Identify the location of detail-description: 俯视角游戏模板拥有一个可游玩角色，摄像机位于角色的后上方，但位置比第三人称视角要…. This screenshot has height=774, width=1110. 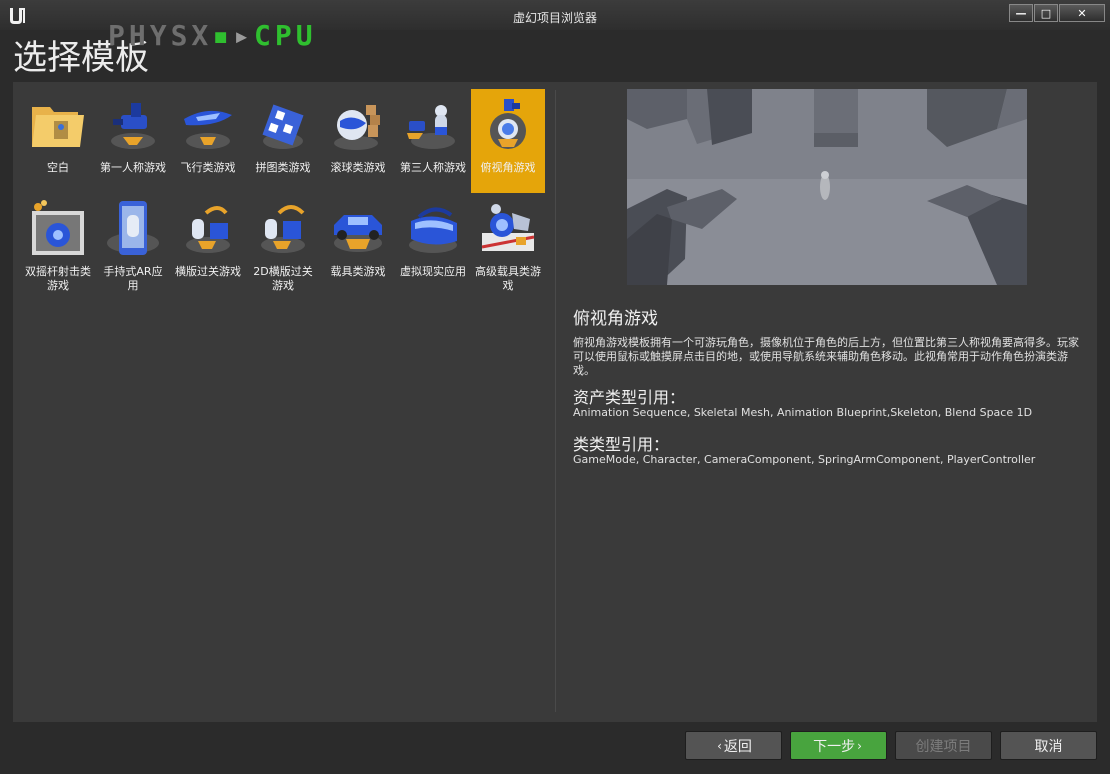
(826, 356).